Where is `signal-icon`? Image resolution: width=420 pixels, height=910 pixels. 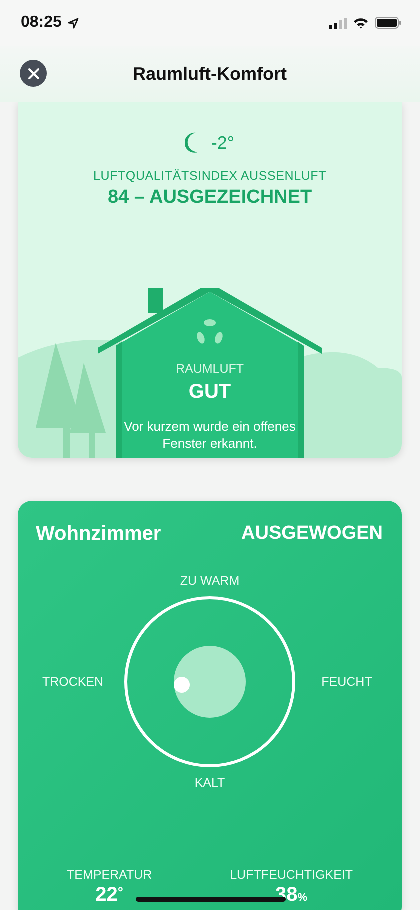
signal-icon is located at coordinates (338, 23).